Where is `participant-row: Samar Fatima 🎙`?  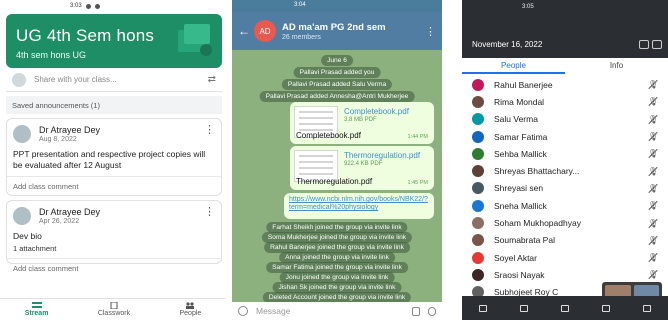 participant-row: Samar Fatima 🎙 is located at coordinates (565, 136).